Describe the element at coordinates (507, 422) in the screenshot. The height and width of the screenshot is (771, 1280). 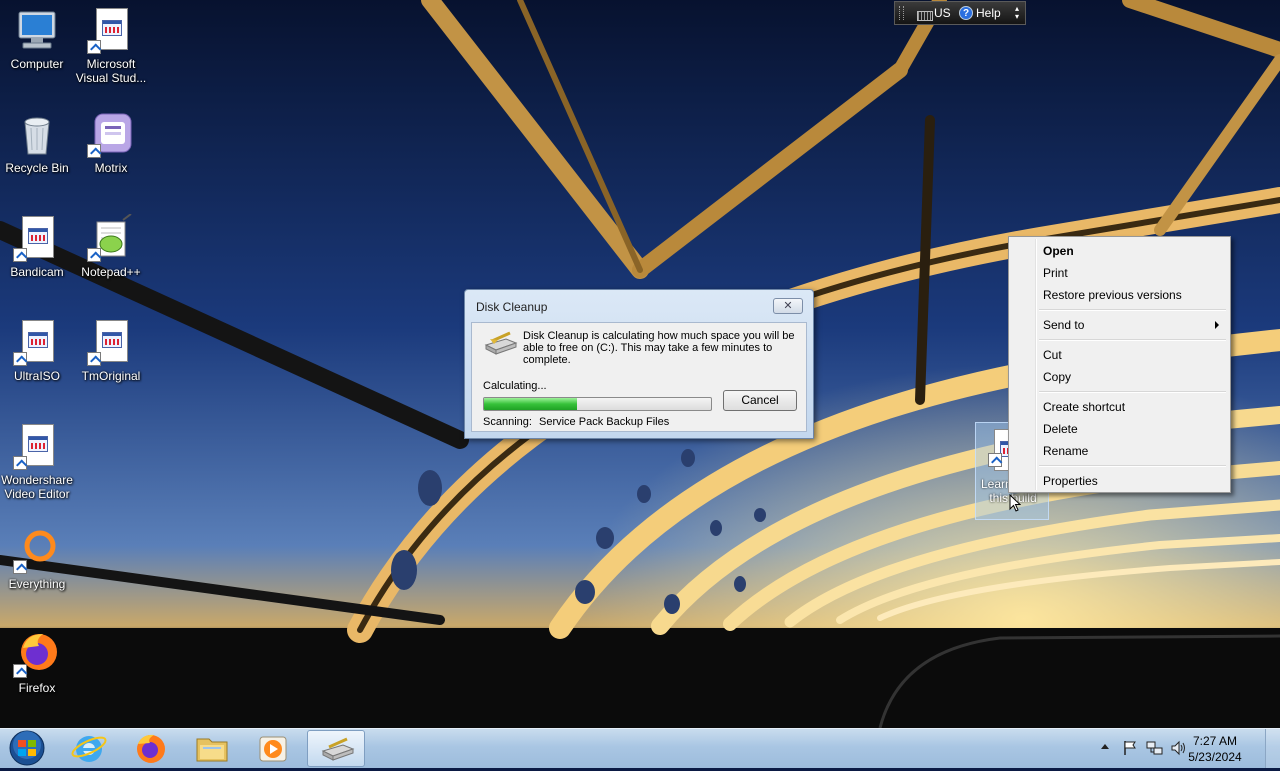
I see `scanning-label: Scanning:` at that location.